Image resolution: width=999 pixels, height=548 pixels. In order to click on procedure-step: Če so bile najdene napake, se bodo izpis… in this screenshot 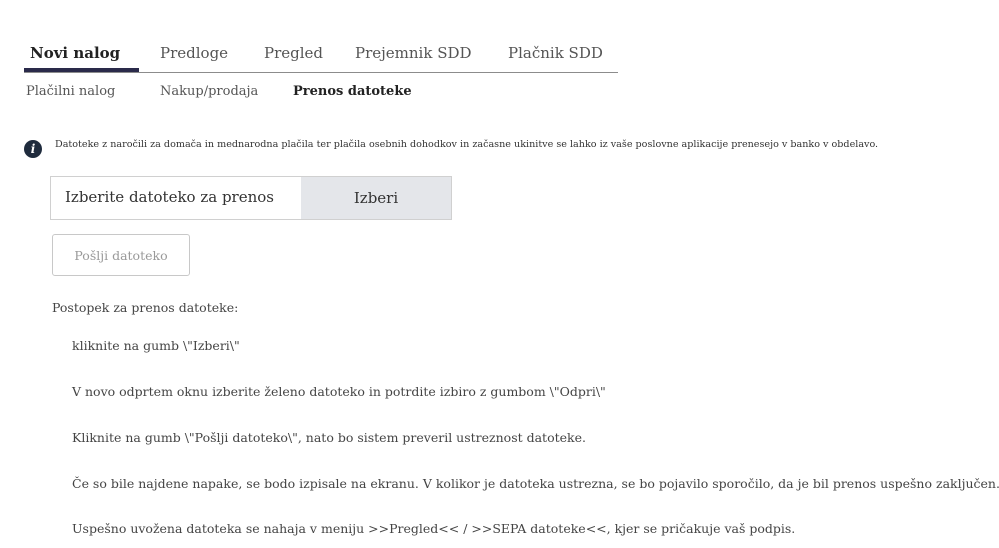, I will do `click(535, 483)`.